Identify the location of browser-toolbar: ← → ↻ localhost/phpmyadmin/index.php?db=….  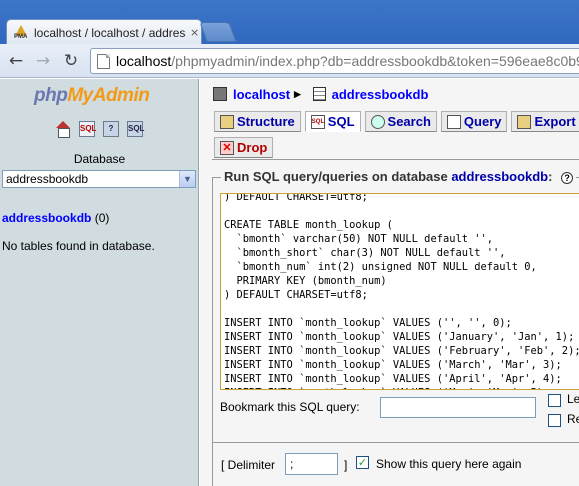
(289, 61).